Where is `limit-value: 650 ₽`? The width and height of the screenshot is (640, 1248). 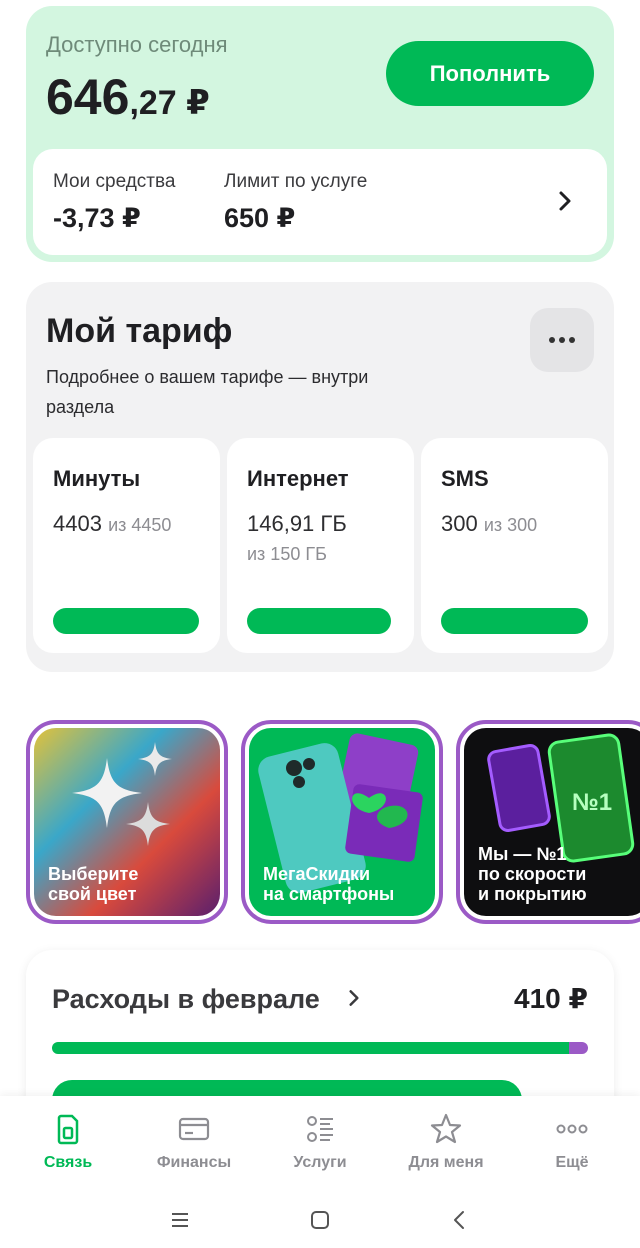
limit-value: 650 ₽ is located at coordinates (260, 218).